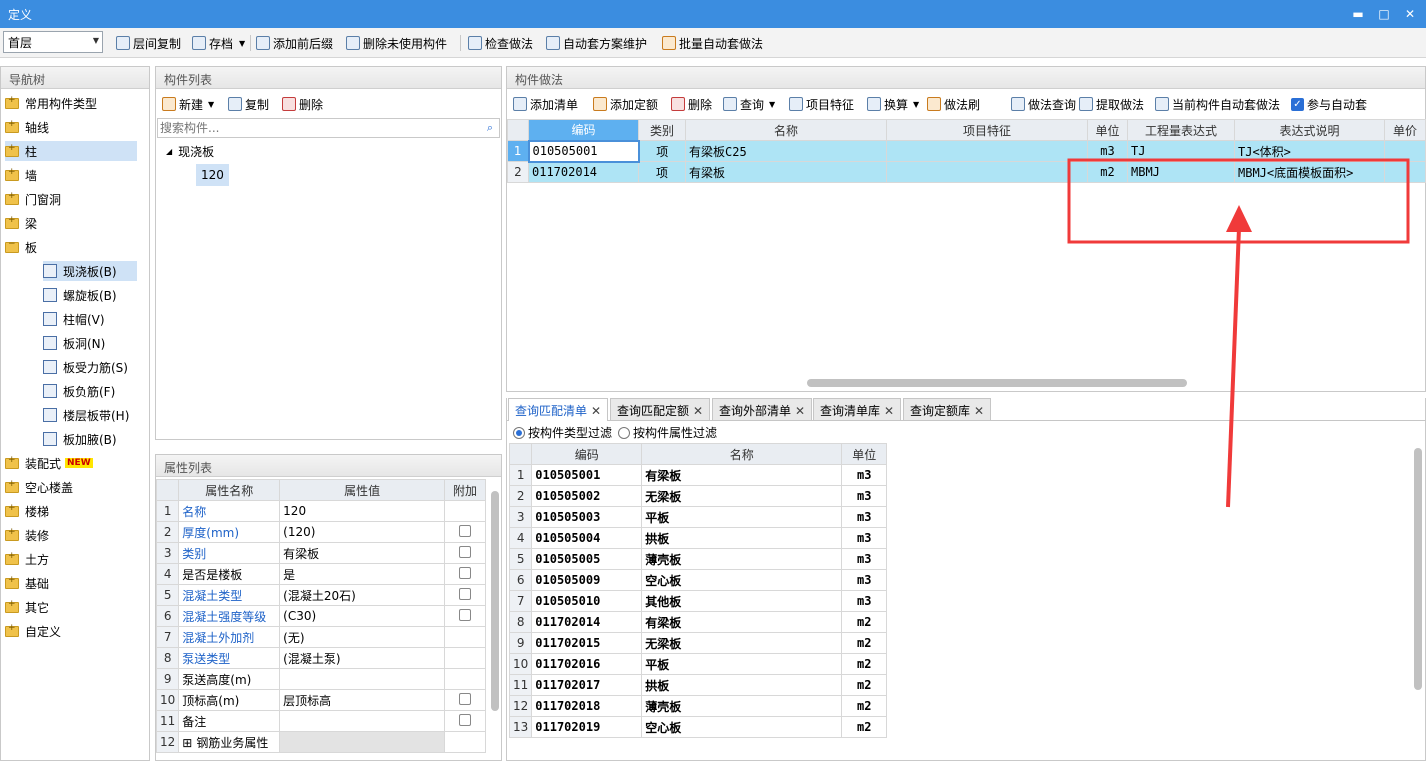 The image size is (1426, 761). Describe the element at coordinates (71, 535) in the screenshot. I see `nav-item: 装修` at that location.